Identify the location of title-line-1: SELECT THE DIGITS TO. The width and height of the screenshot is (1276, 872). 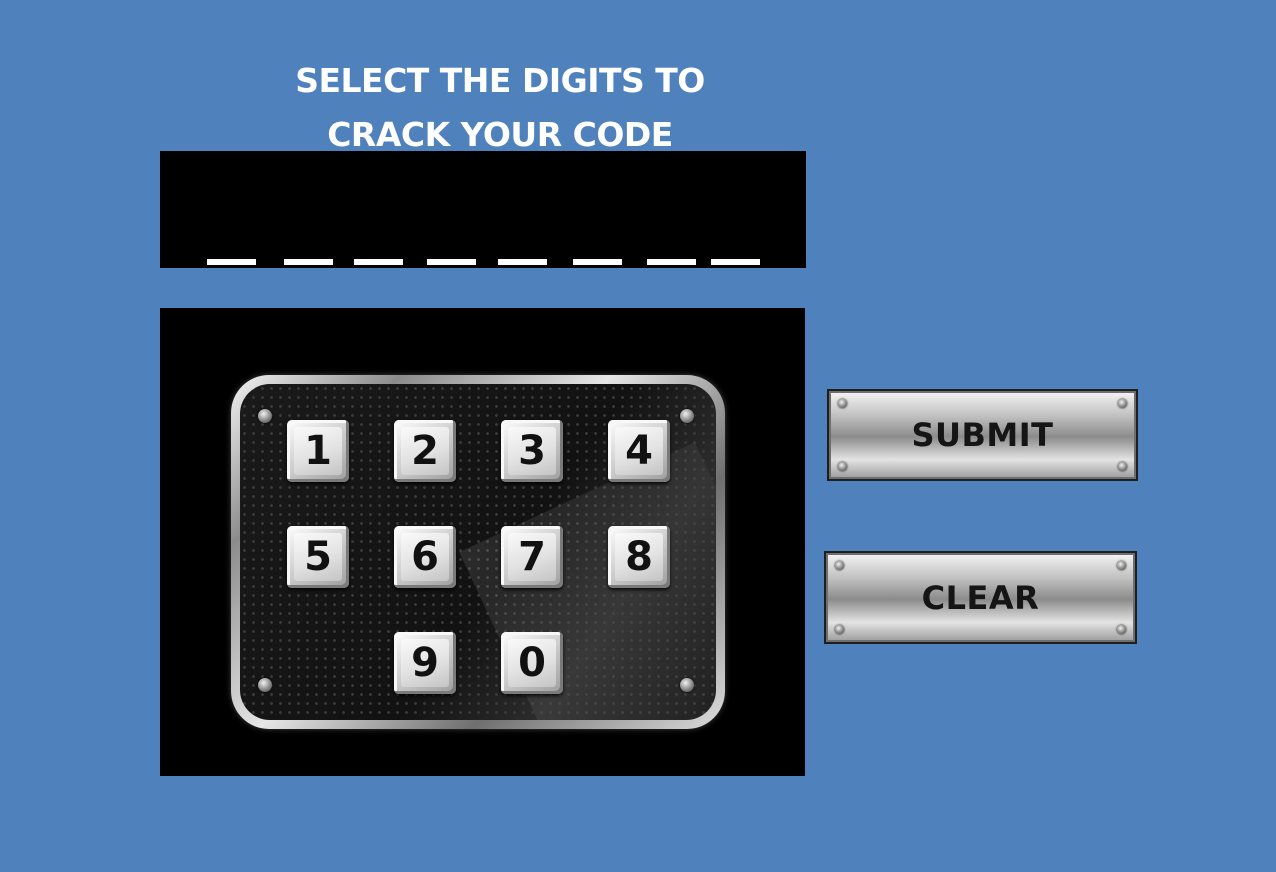
(500, 80).